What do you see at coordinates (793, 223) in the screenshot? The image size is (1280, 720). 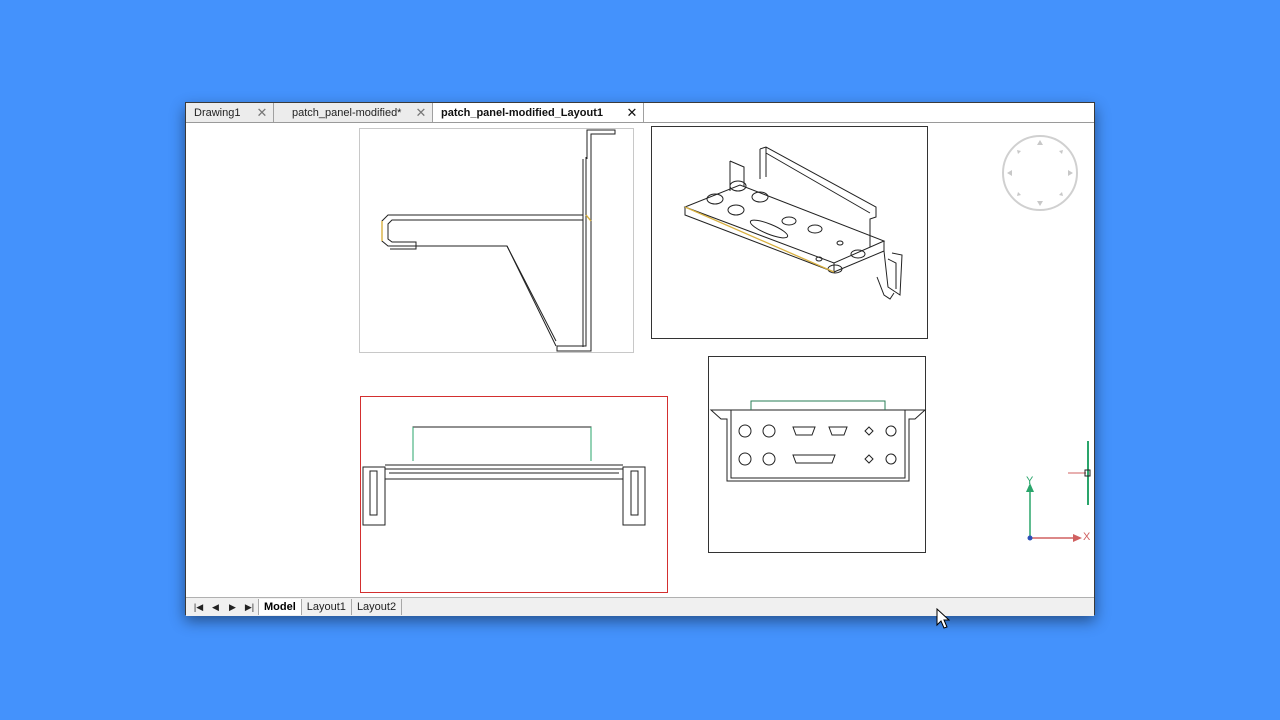 I see `isometric-view-drawing` at bounding box center [793, 223].